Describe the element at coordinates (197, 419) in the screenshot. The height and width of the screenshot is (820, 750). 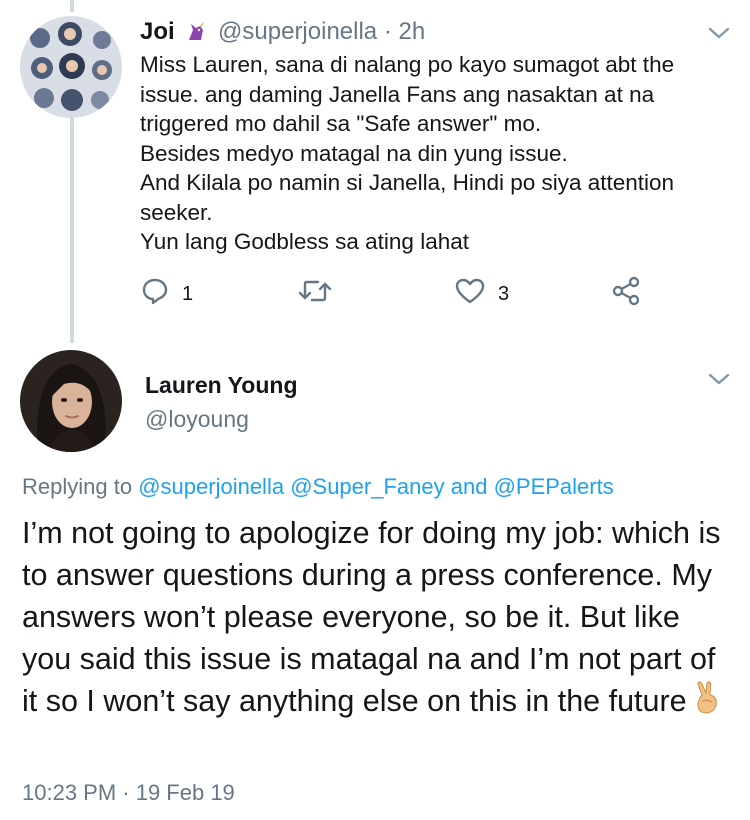
I see `author-handle: @loyoung` at that location.